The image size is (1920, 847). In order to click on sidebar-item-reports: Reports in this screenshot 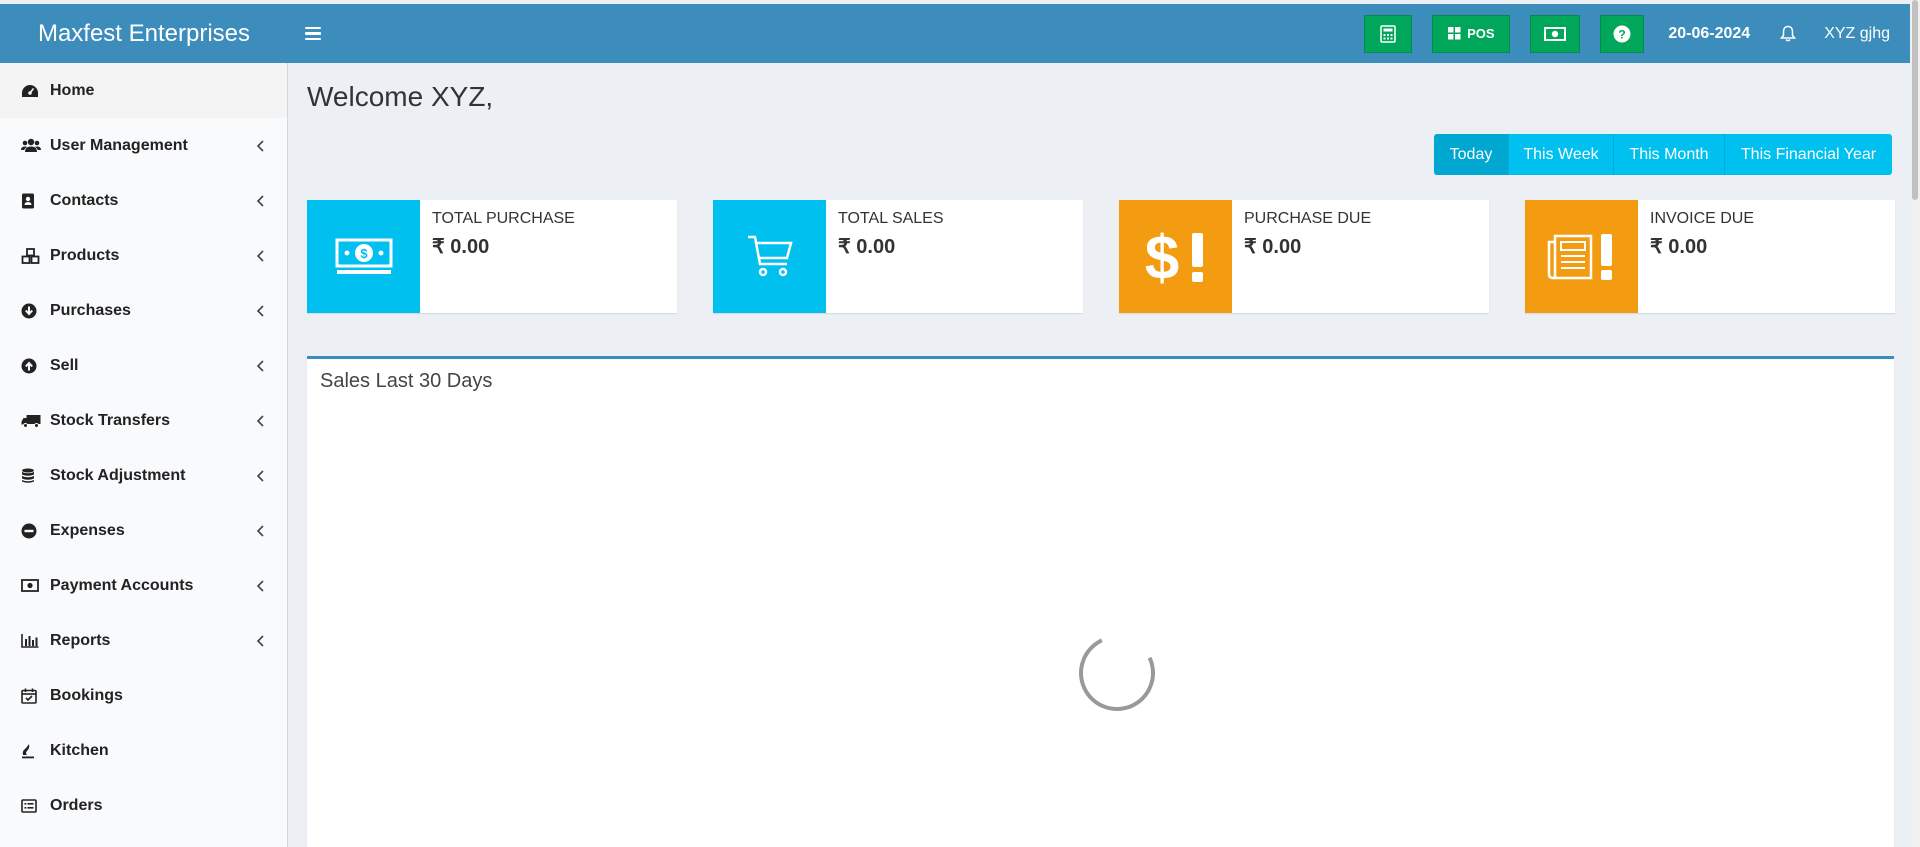, I will do `click(143, 640)`.